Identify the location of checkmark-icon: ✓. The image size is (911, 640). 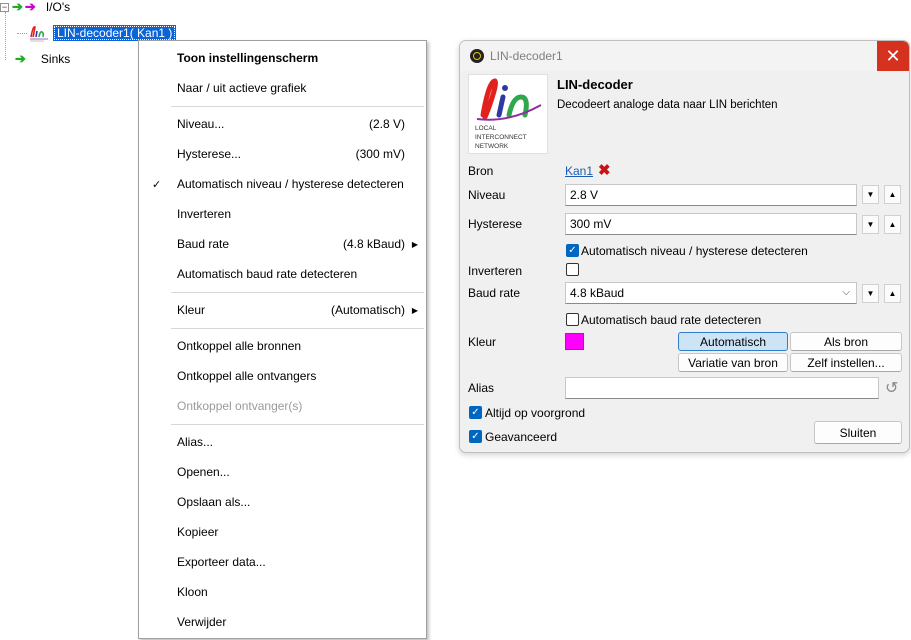
(157, 184).